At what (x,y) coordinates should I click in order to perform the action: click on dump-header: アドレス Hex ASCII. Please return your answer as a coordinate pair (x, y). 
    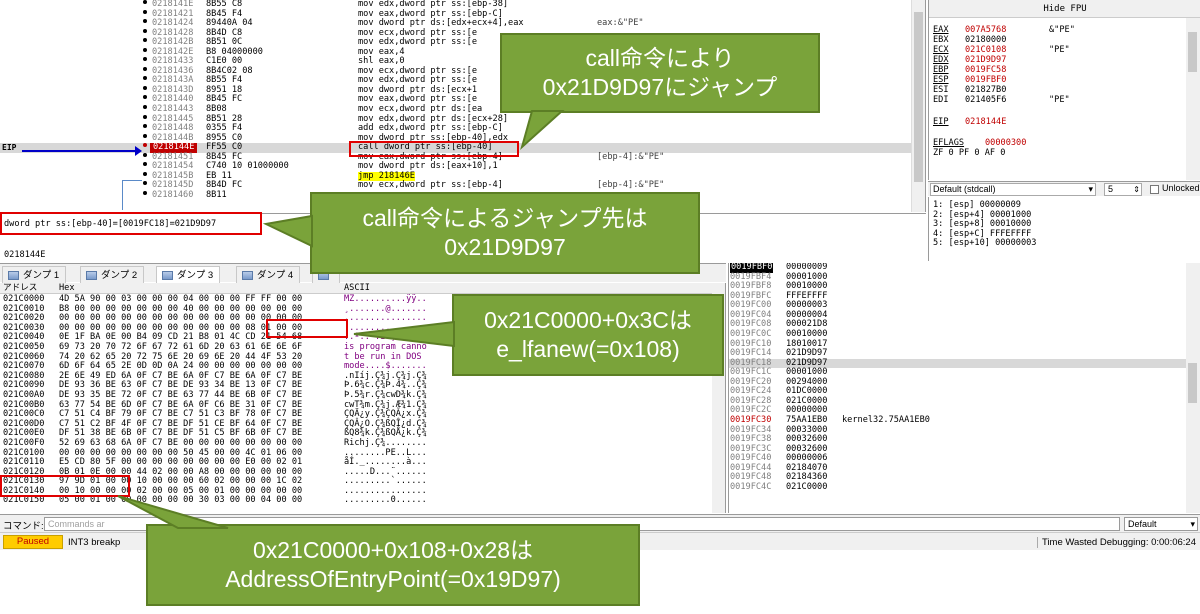
    Looking at the image, I should click on (356, 288).